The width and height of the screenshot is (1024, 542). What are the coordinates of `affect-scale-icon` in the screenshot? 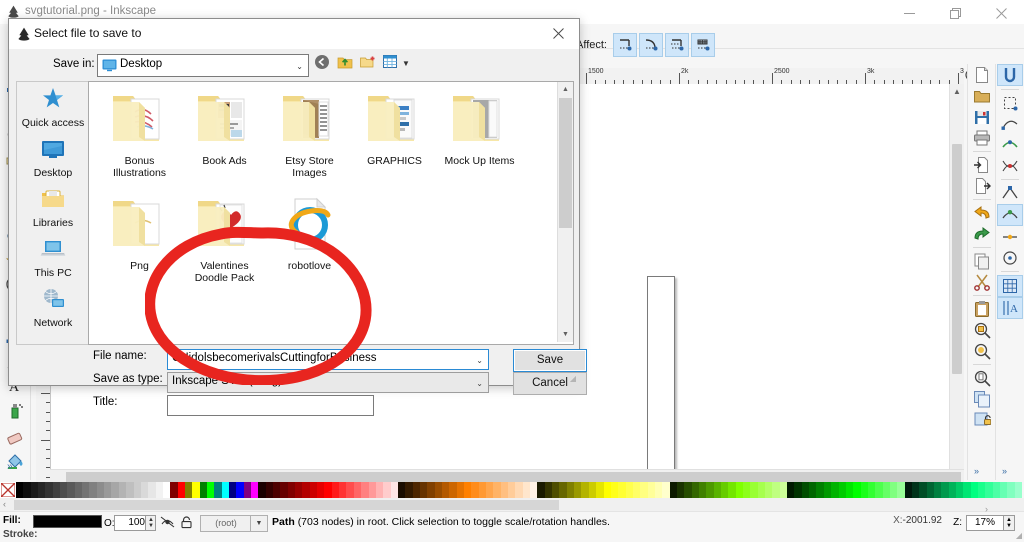 It's located at (650, 45).